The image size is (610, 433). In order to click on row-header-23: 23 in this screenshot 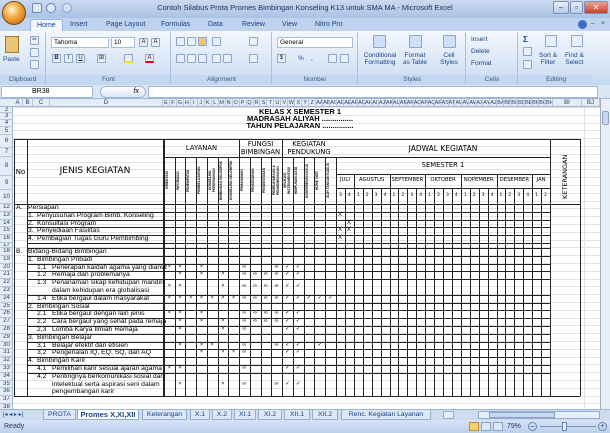, I will do `click(6, 291)`.